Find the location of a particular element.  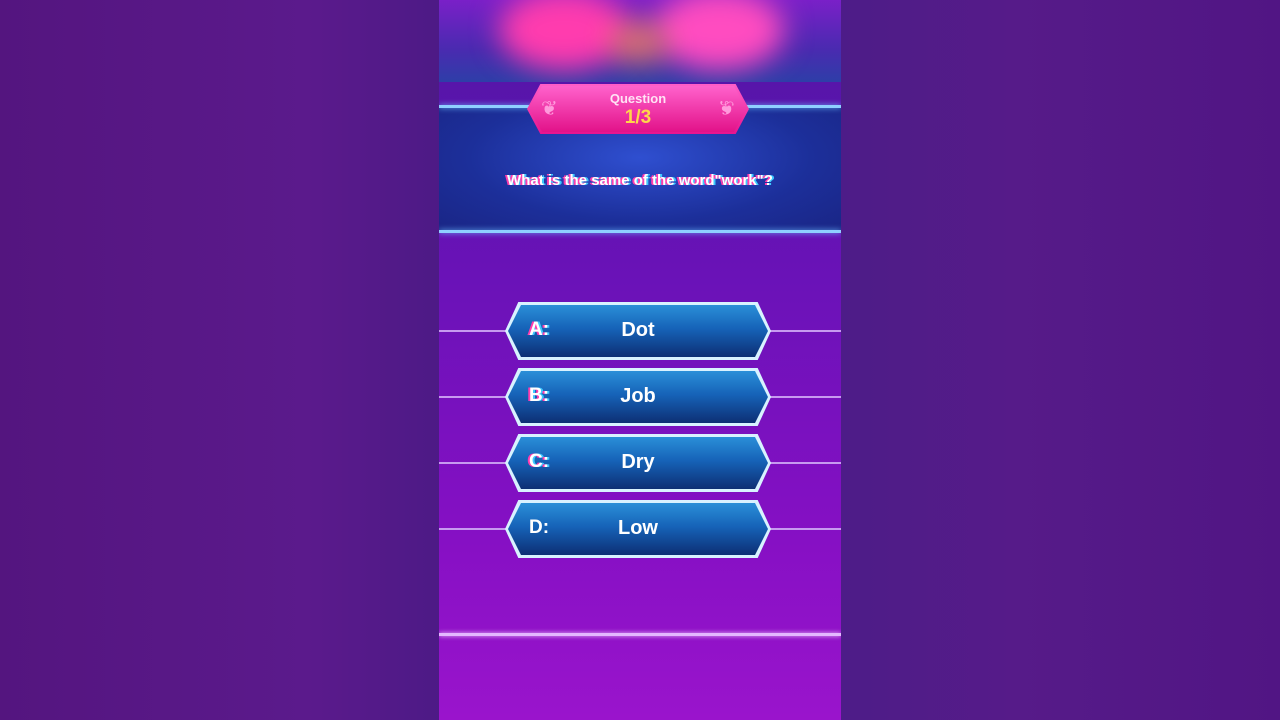

answer-text: Dot is located at coordinates (638, 330).